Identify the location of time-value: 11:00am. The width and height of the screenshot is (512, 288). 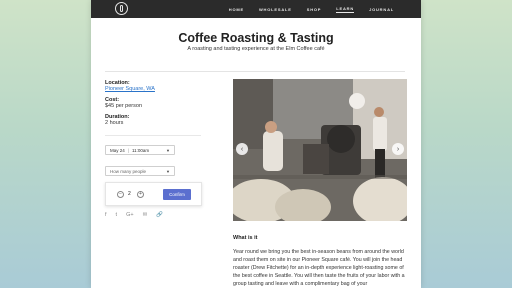
(140, 150).